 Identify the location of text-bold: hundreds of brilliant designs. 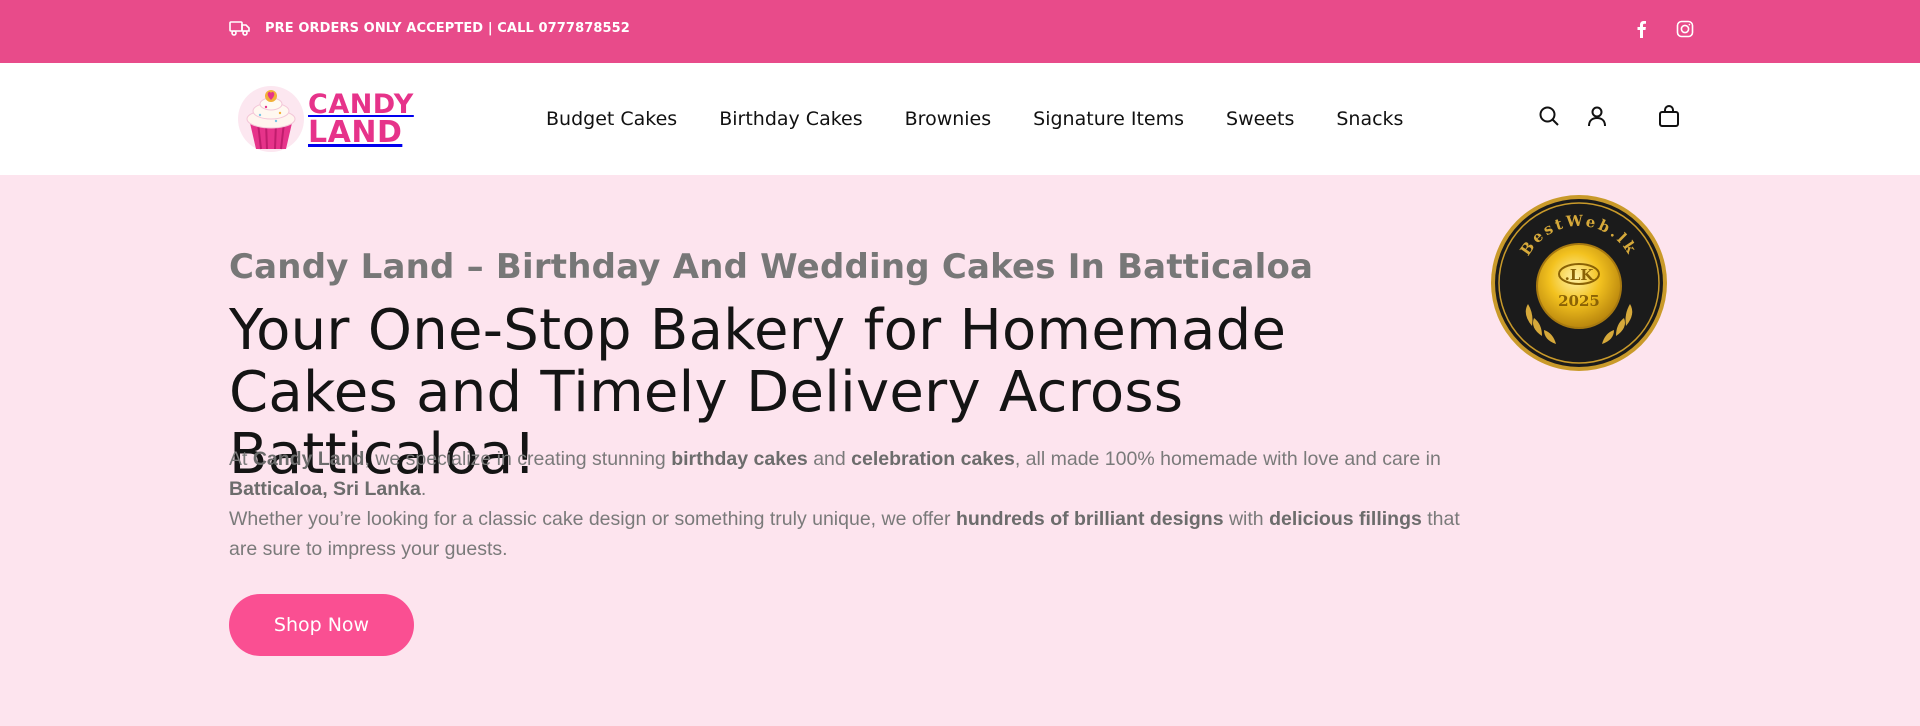
(1089, 519).